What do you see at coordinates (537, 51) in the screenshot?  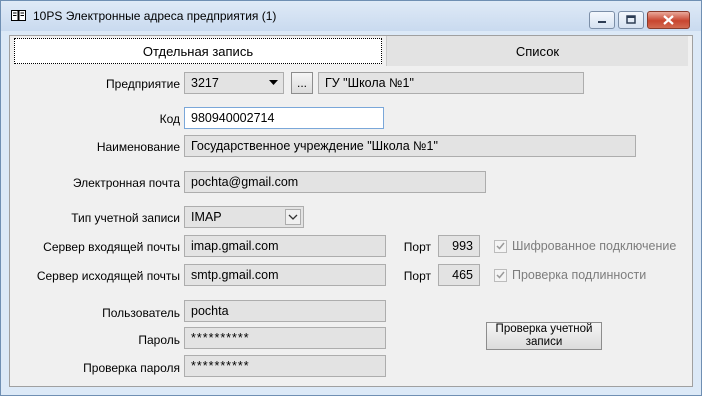 I see `tab-list: Список` at bounding box center [537, 51].